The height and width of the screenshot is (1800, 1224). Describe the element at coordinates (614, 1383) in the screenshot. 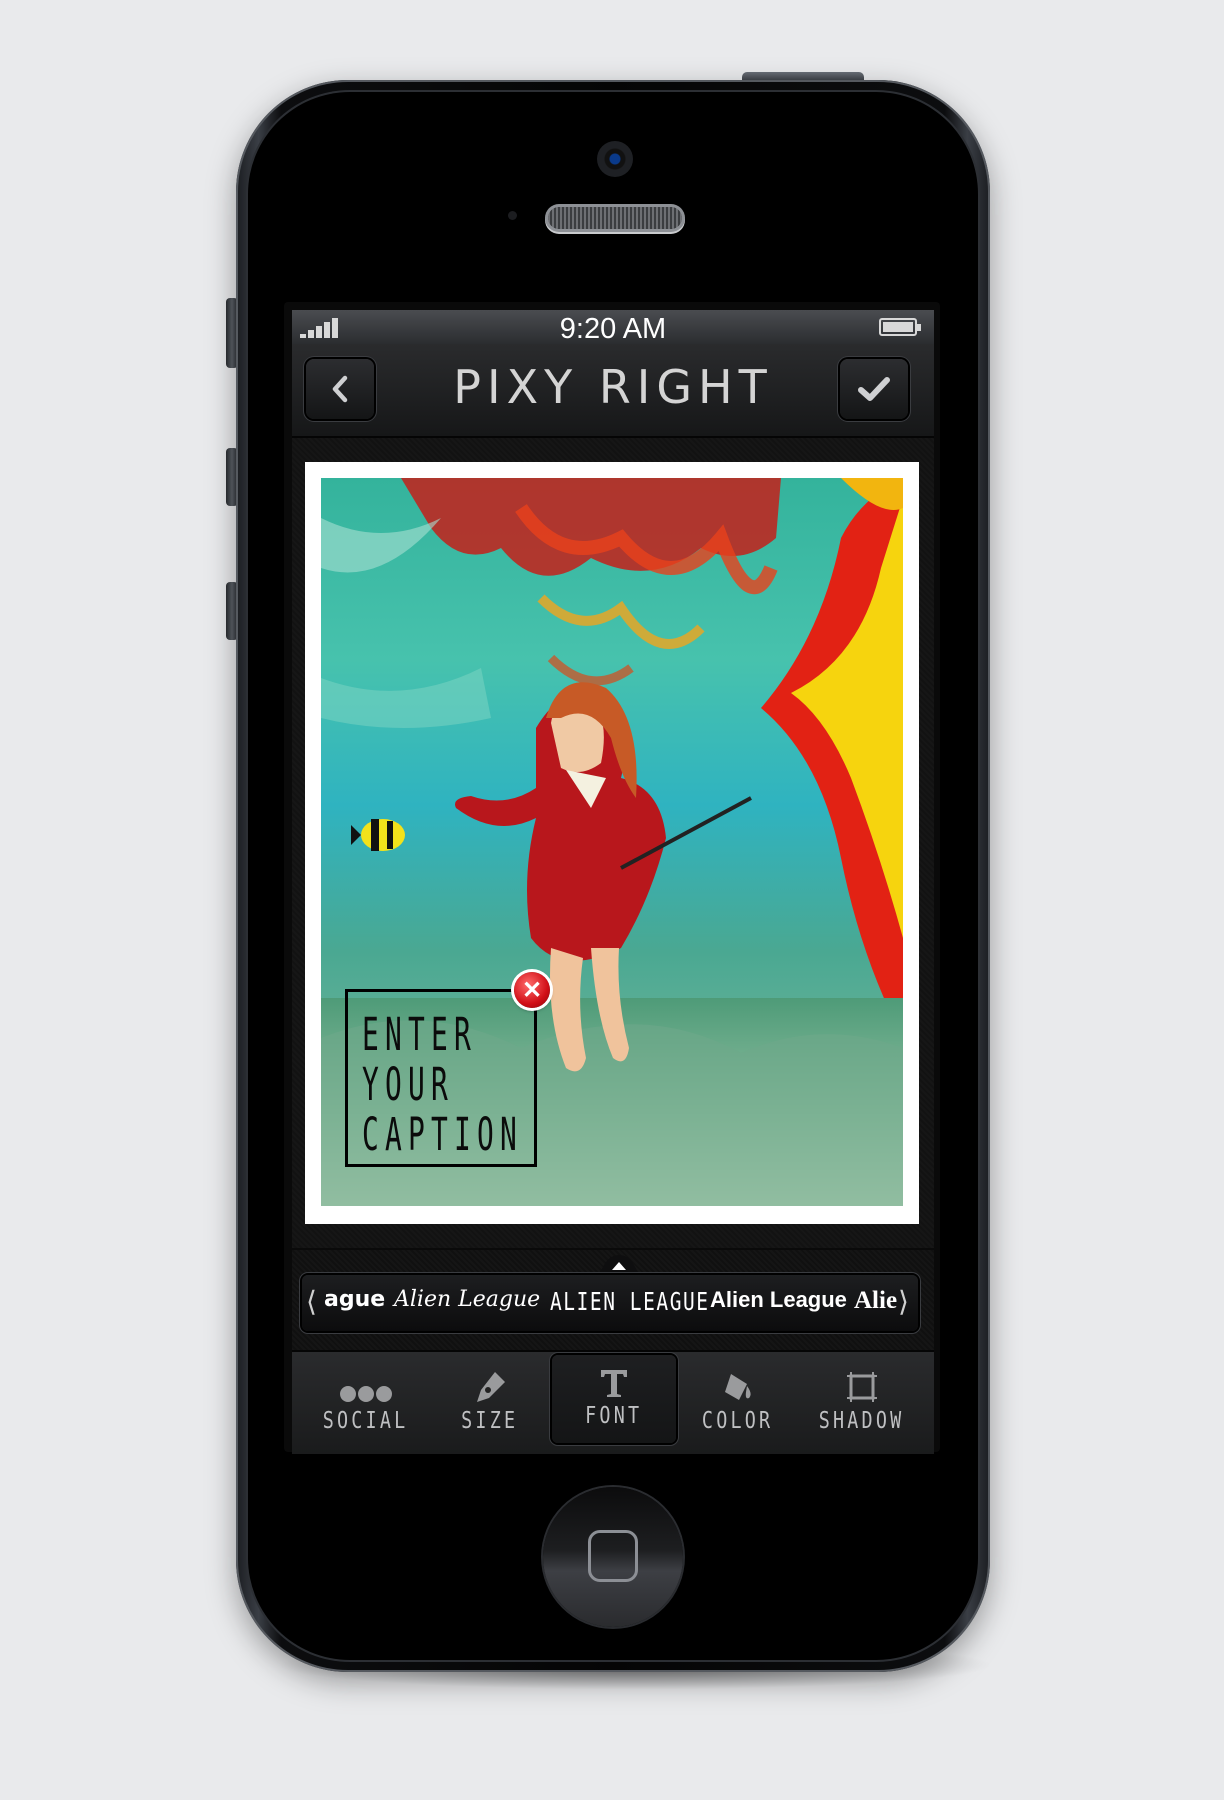

I see `text-t-icon` at that location.